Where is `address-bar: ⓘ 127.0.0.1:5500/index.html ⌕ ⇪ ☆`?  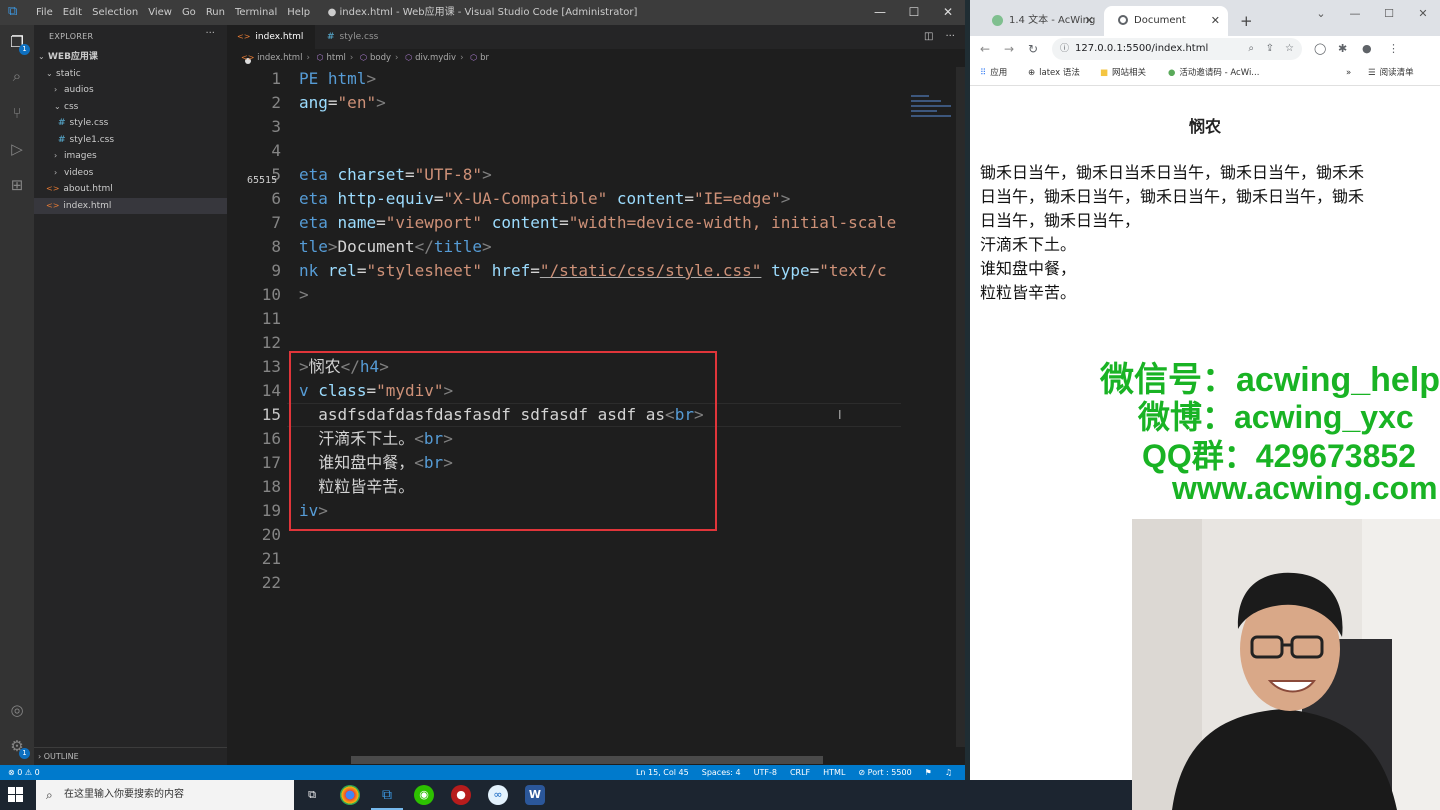 address-bar: ⓘ 127.0.0.1:5500/index.html ⌕ ⇪ ☆ is located at coordinates (1177, 49).